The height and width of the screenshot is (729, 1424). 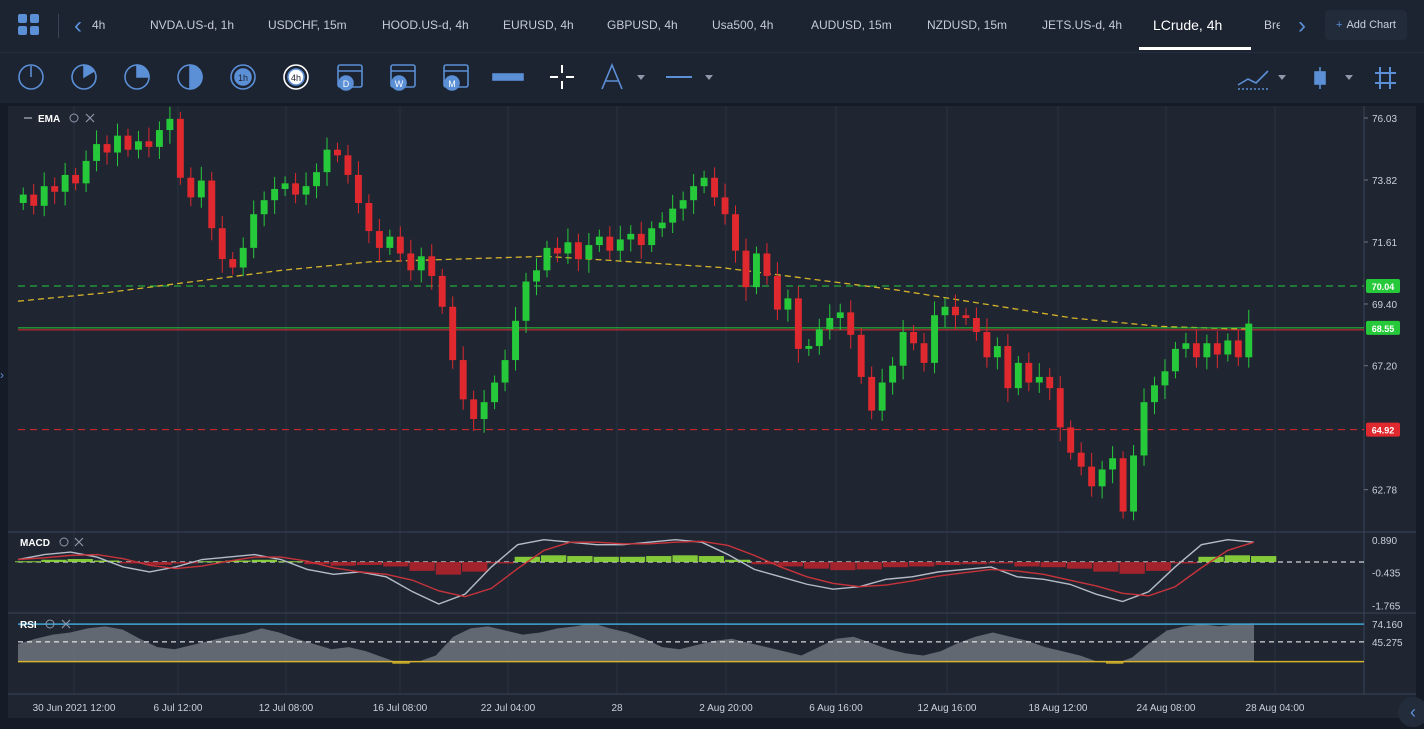 What do you see at coordinates (399, 84) in the screenshot?
I see `period-w-label: W` at bounding box center [399, 84].